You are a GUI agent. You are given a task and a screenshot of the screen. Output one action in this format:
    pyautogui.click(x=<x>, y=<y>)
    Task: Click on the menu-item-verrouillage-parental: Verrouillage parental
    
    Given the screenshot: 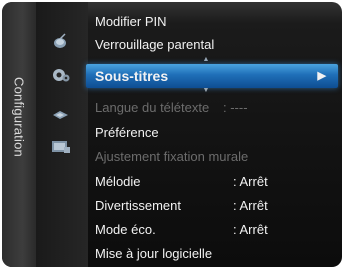 What is the action you would take?
    pyautogui.click(x=215, y=45)
    